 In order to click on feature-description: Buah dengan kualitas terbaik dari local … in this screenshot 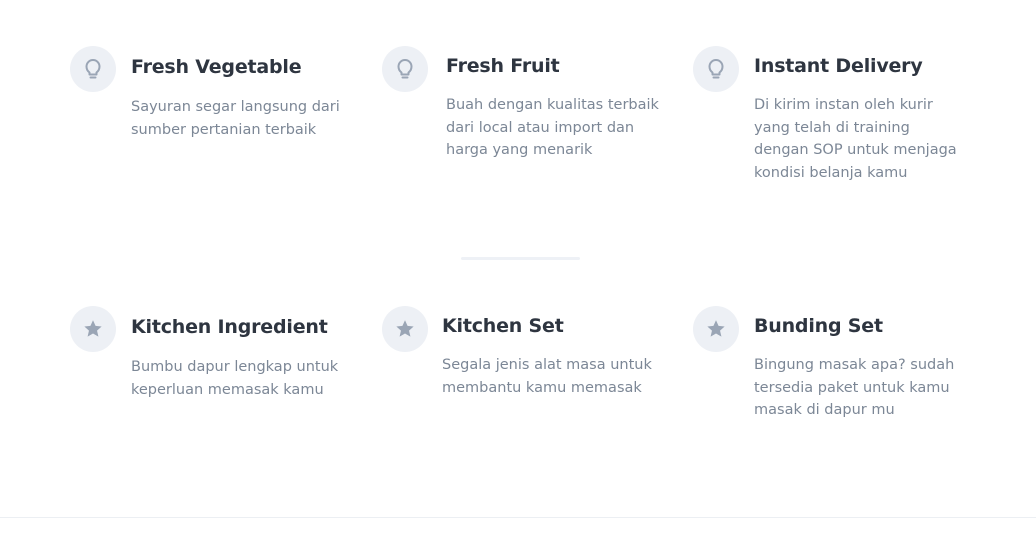, I will do `click(552, 128)`.